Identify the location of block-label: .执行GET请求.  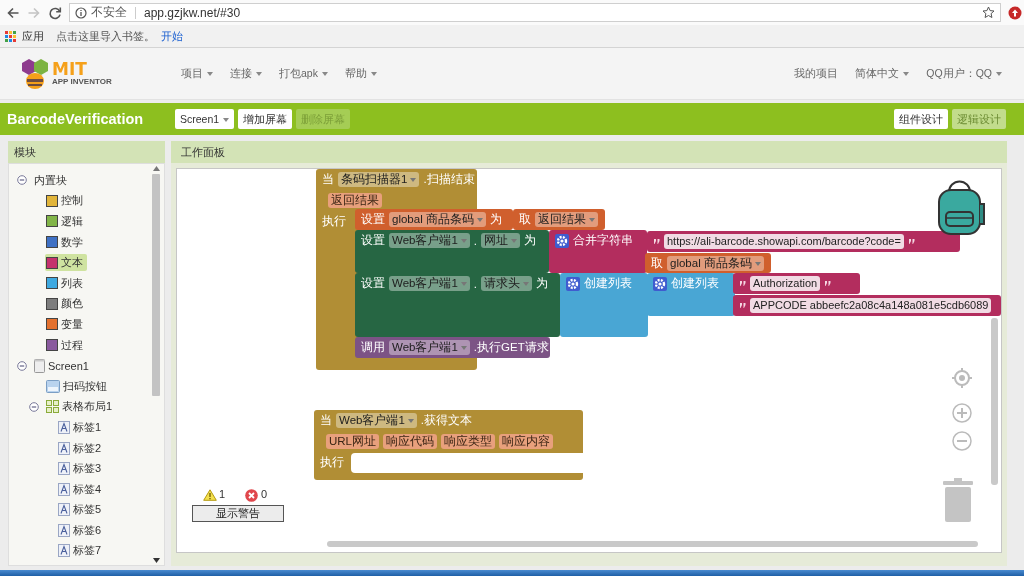
(511, 347).